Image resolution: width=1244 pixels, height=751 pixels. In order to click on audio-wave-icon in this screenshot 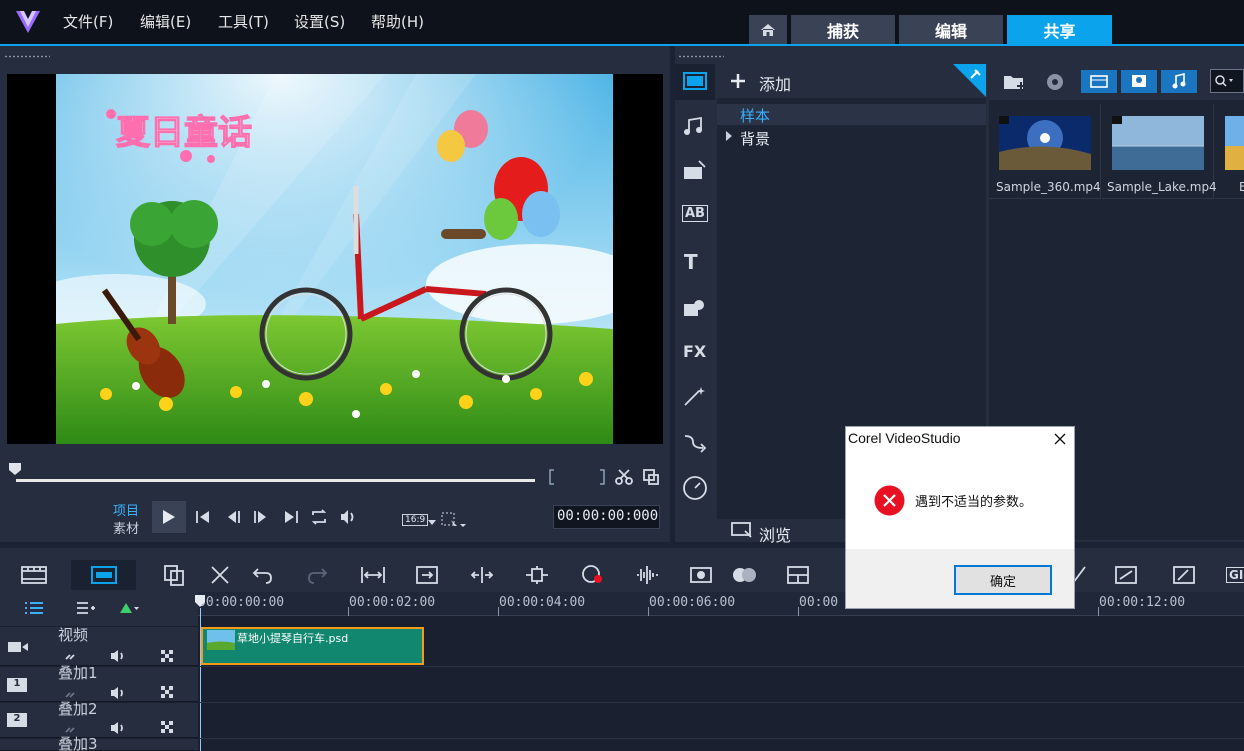, I will do `click(647, 575)`.